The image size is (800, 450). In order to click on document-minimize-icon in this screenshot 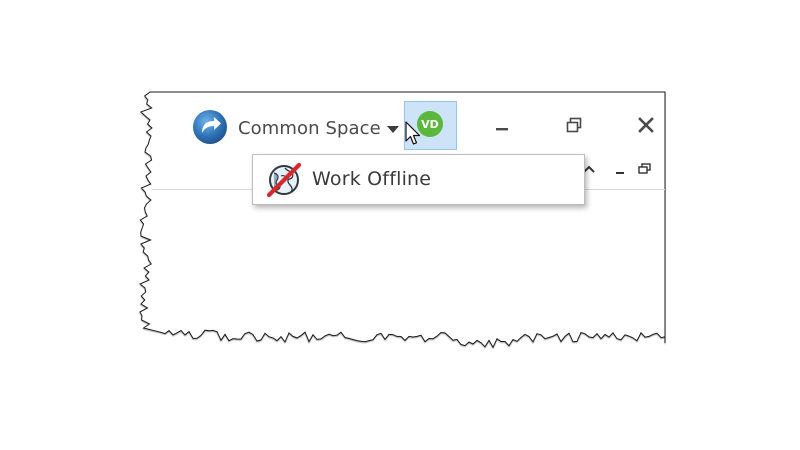, I will do `click(620, 173)`.